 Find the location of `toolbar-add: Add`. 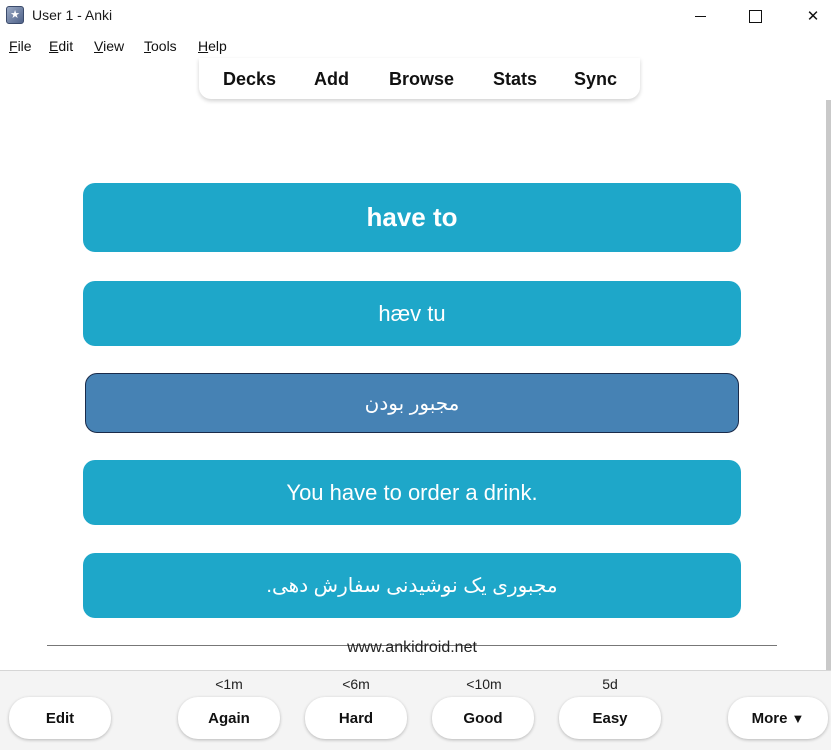

toolbar-add: Add is located at coordinates (331, 79).